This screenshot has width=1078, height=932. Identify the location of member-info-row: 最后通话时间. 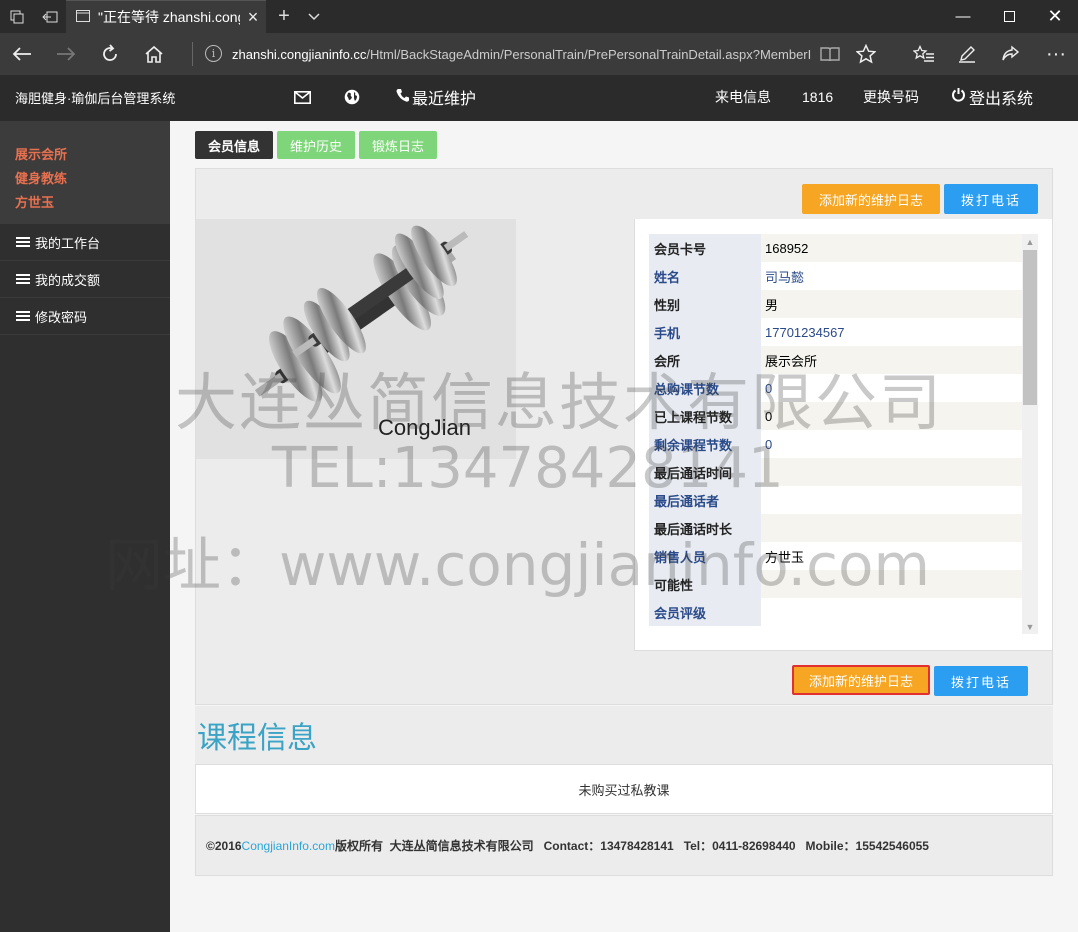
(835, 472).